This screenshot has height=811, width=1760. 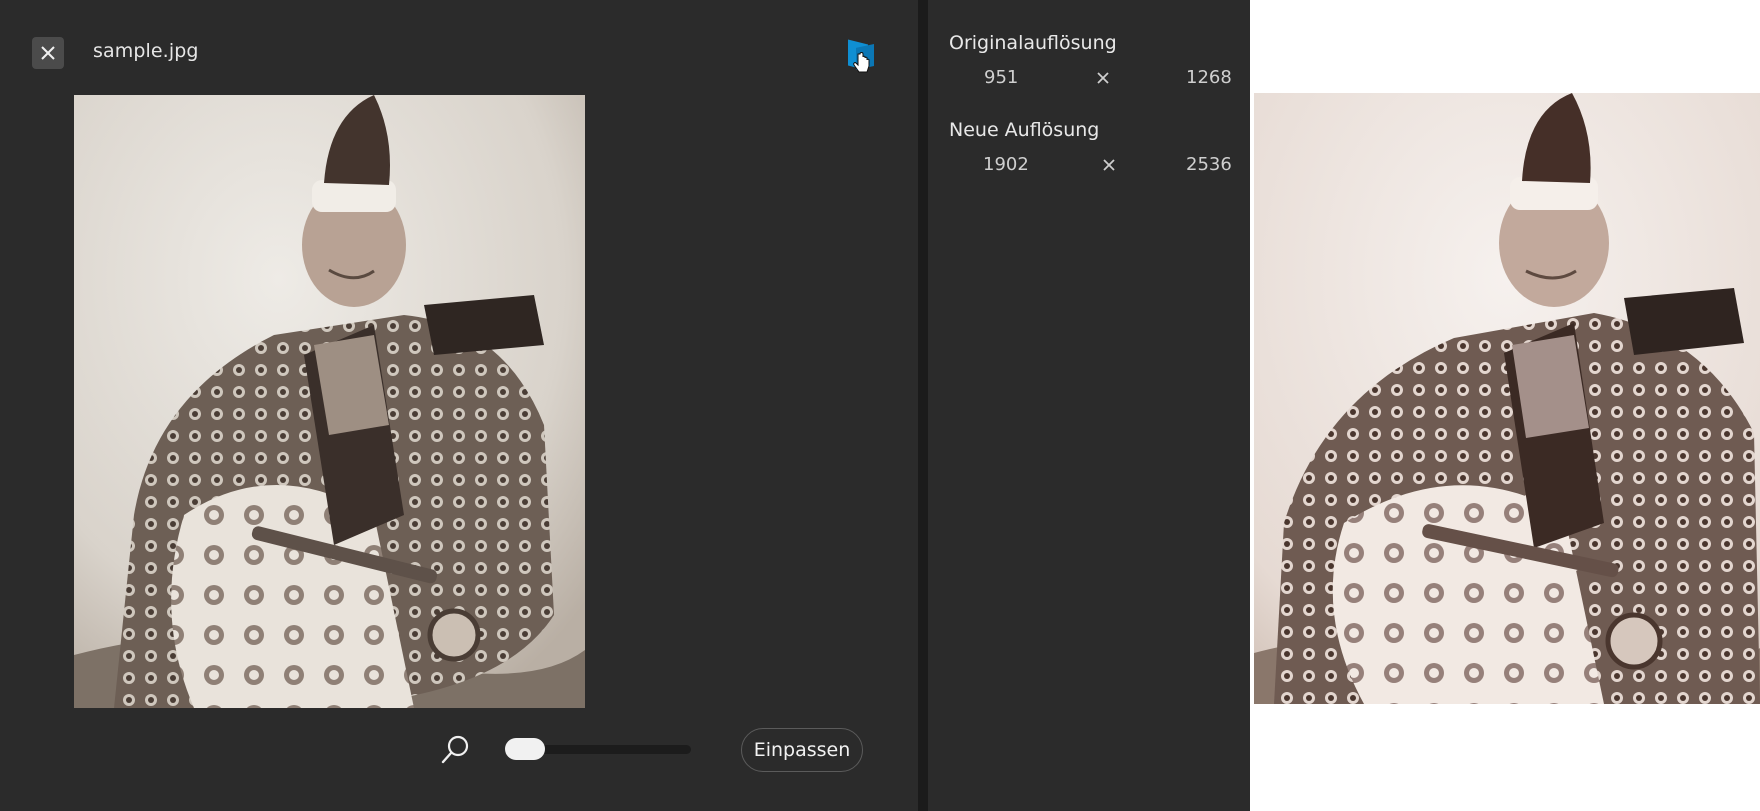 I want to click on hand-cursor-icon, so click(x=861, y=62).